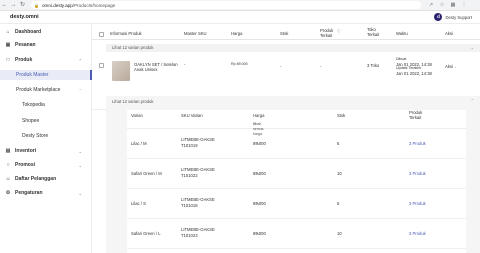 This screenshot has width=480, height=253. What do you see at coordinates (24, 60) in the screenshot?
I see `sidebar-item-label: Produk` at bounding box center [24, 60].